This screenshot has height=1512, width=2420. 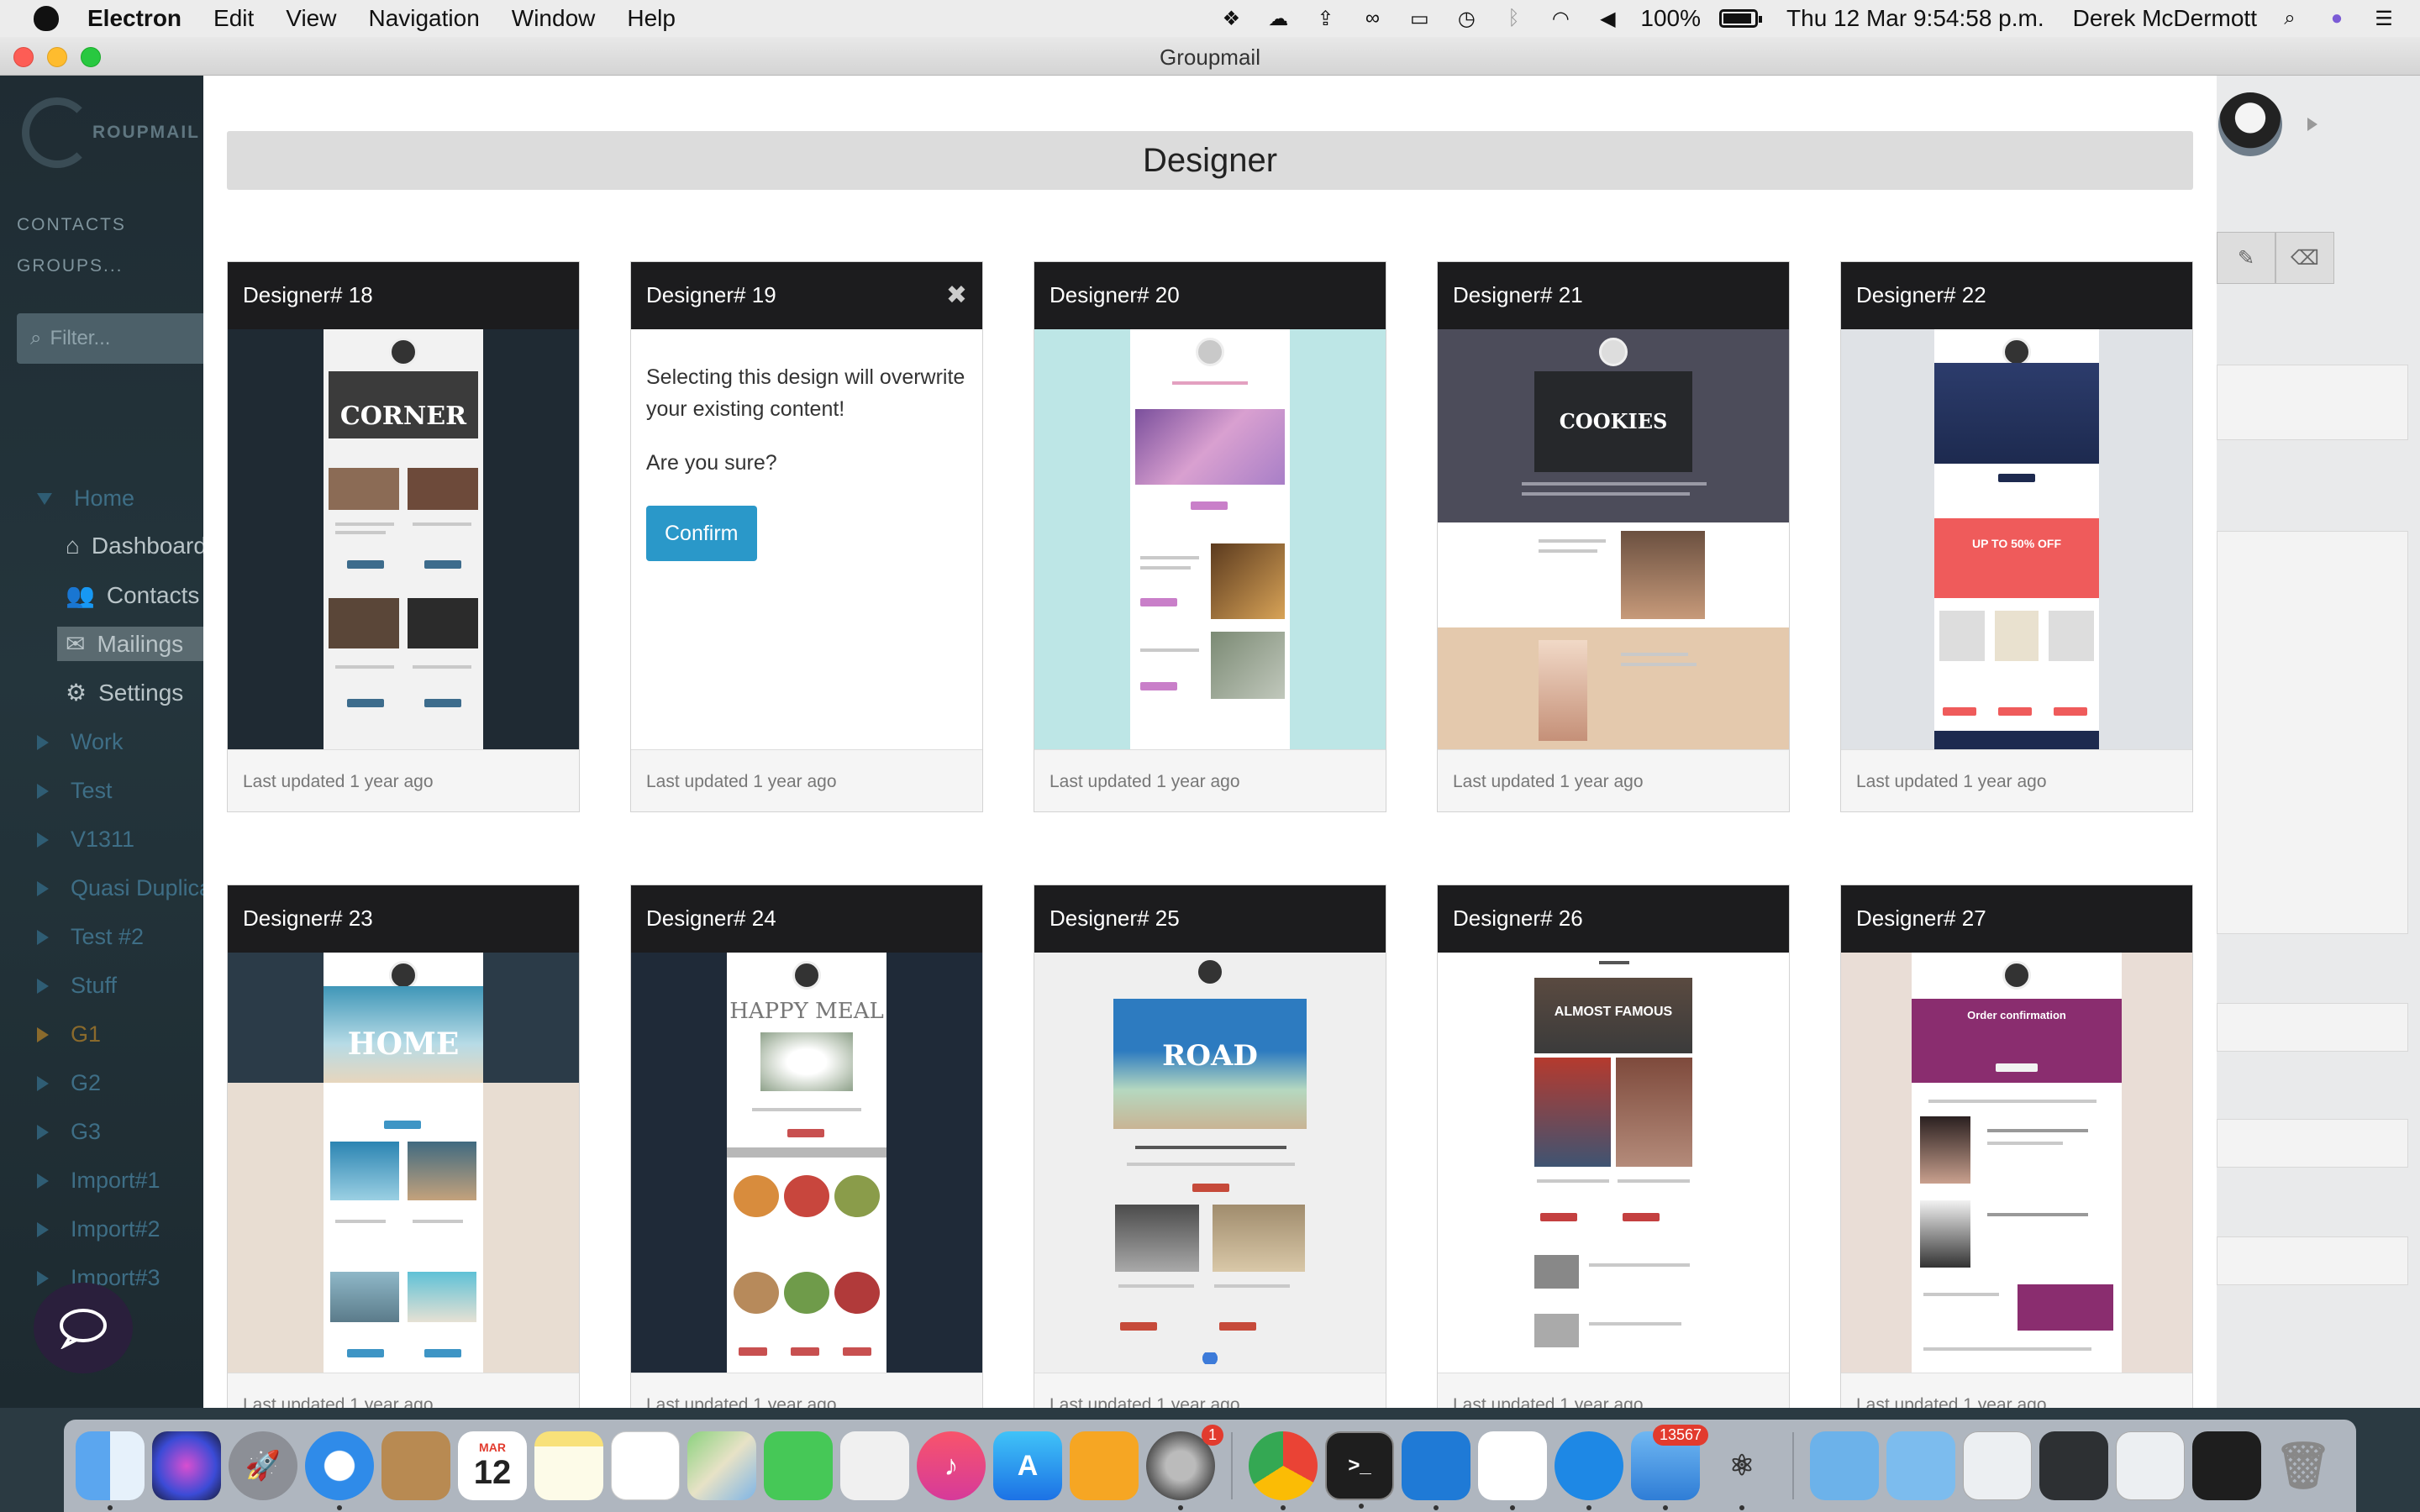 I want to click on clock: Thu 12 Mar 9:54:58 p.m., so click(x=1915, y=18).